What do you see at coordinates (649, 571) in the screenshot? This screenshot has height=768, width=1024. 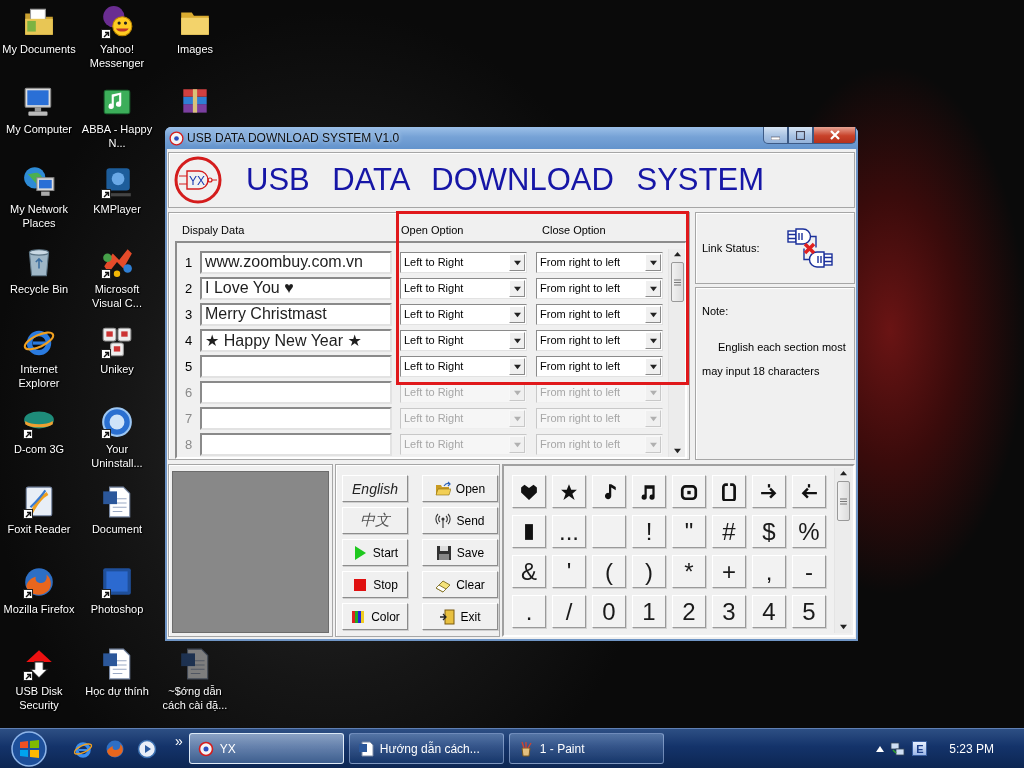 I see `symbol-key: )` at bounding box center [649, 571].